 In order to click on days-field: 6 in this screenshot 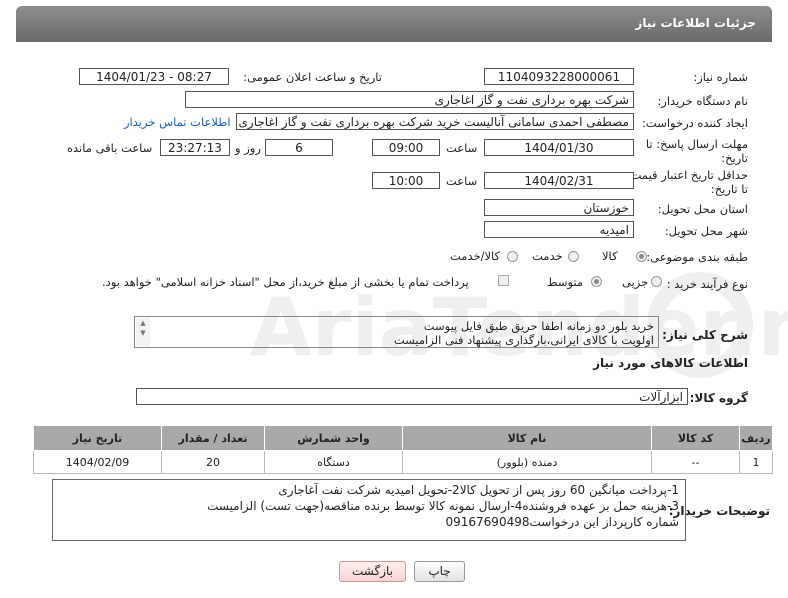, I will do `click(299, 147)`.